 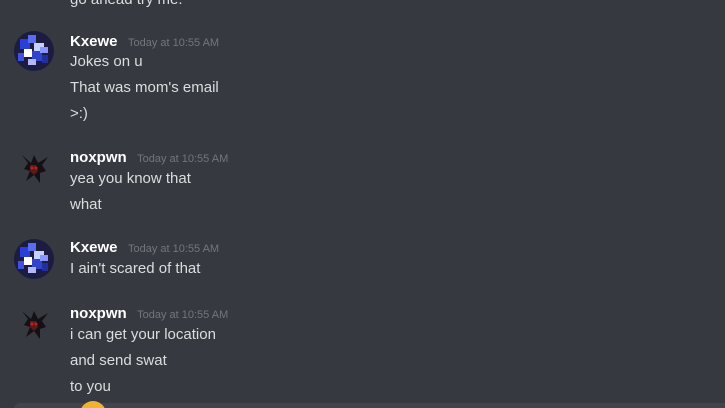 I want to click on message-line: what, so click(x=86, y=204).